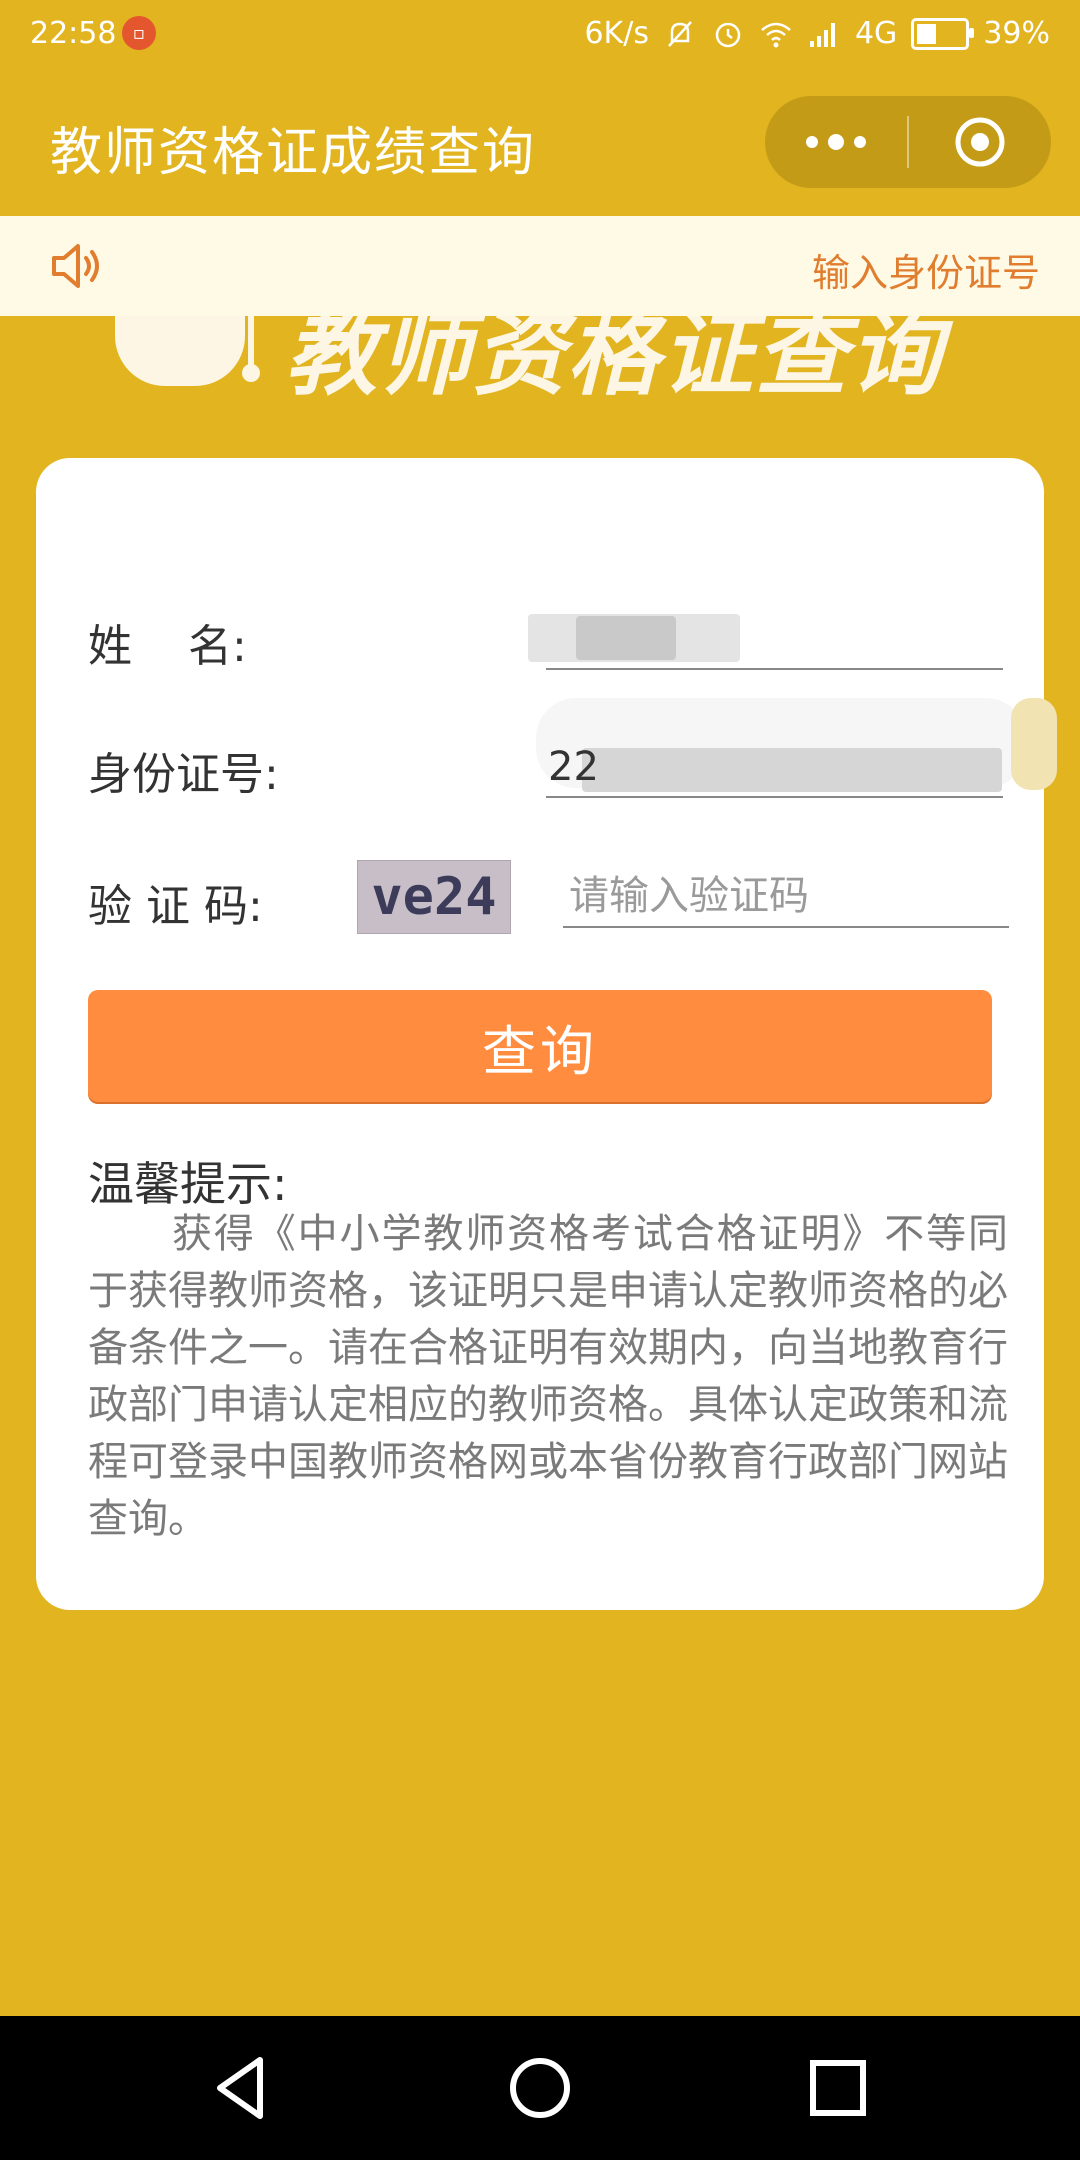 Image resolution: width=1080 pixels, height=2160 pixels. Describe the element at coordinates (614, 362) in the screenshot. I see `banner-text: 教师资格证查询` at that location.